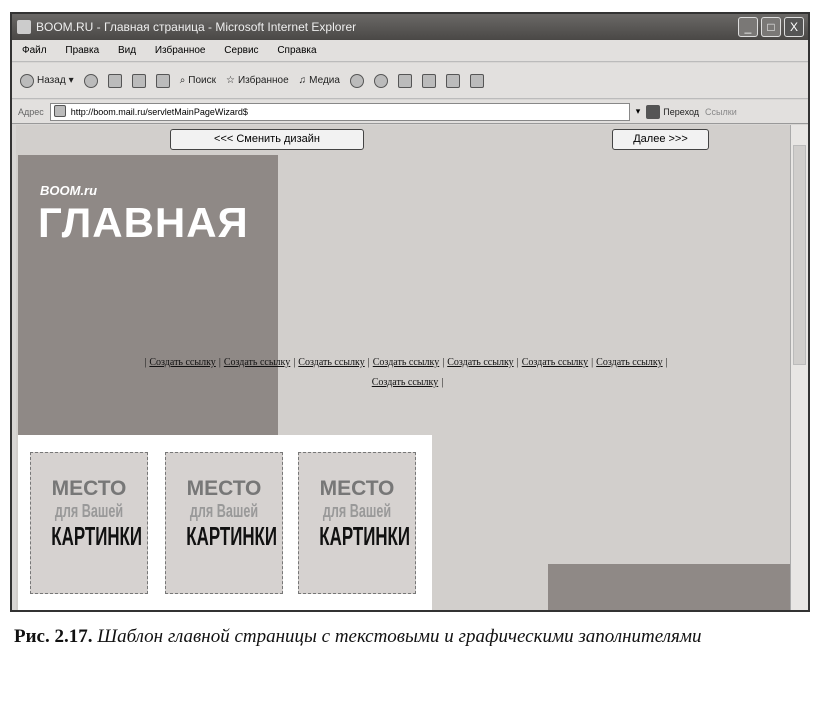  I want to click on history-button, so click(356, 80).